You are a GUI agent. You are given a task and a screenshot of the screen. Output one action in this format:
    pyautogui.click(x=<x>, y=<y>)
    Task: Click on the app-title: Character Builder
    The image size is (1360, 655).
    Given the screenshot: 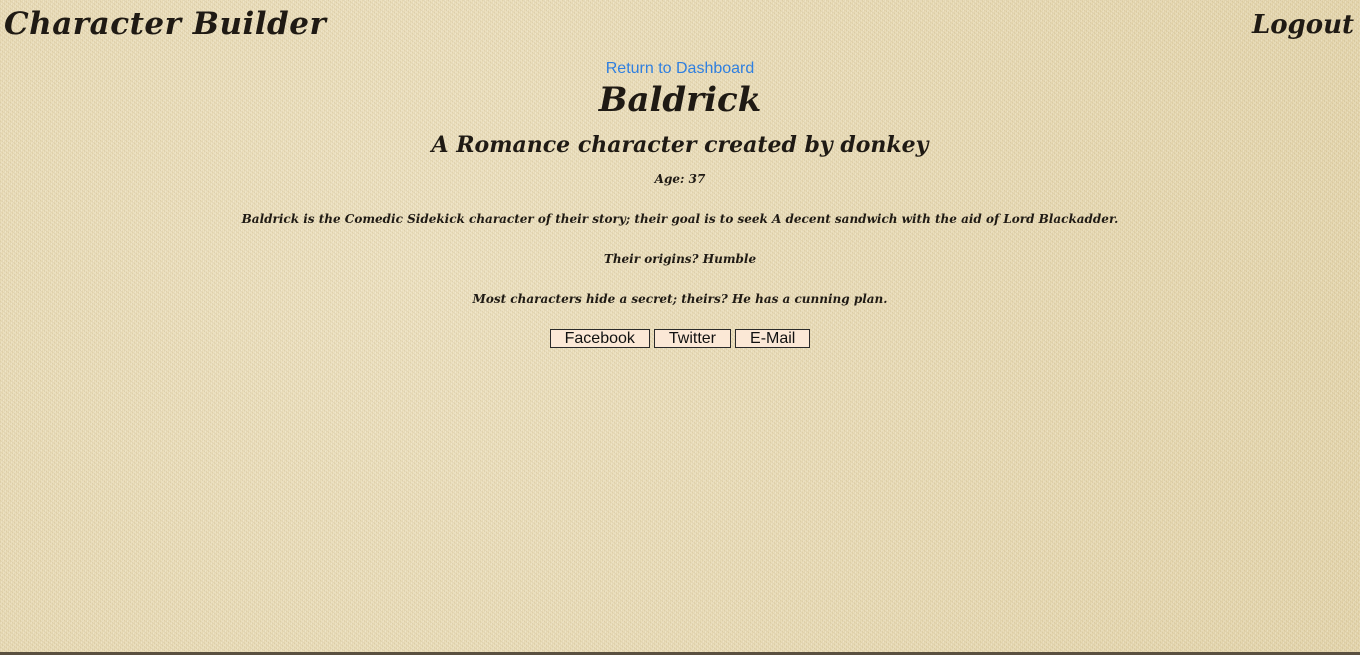 What is the action you would take?
    pyautogui.click(x=165, y=24)
    